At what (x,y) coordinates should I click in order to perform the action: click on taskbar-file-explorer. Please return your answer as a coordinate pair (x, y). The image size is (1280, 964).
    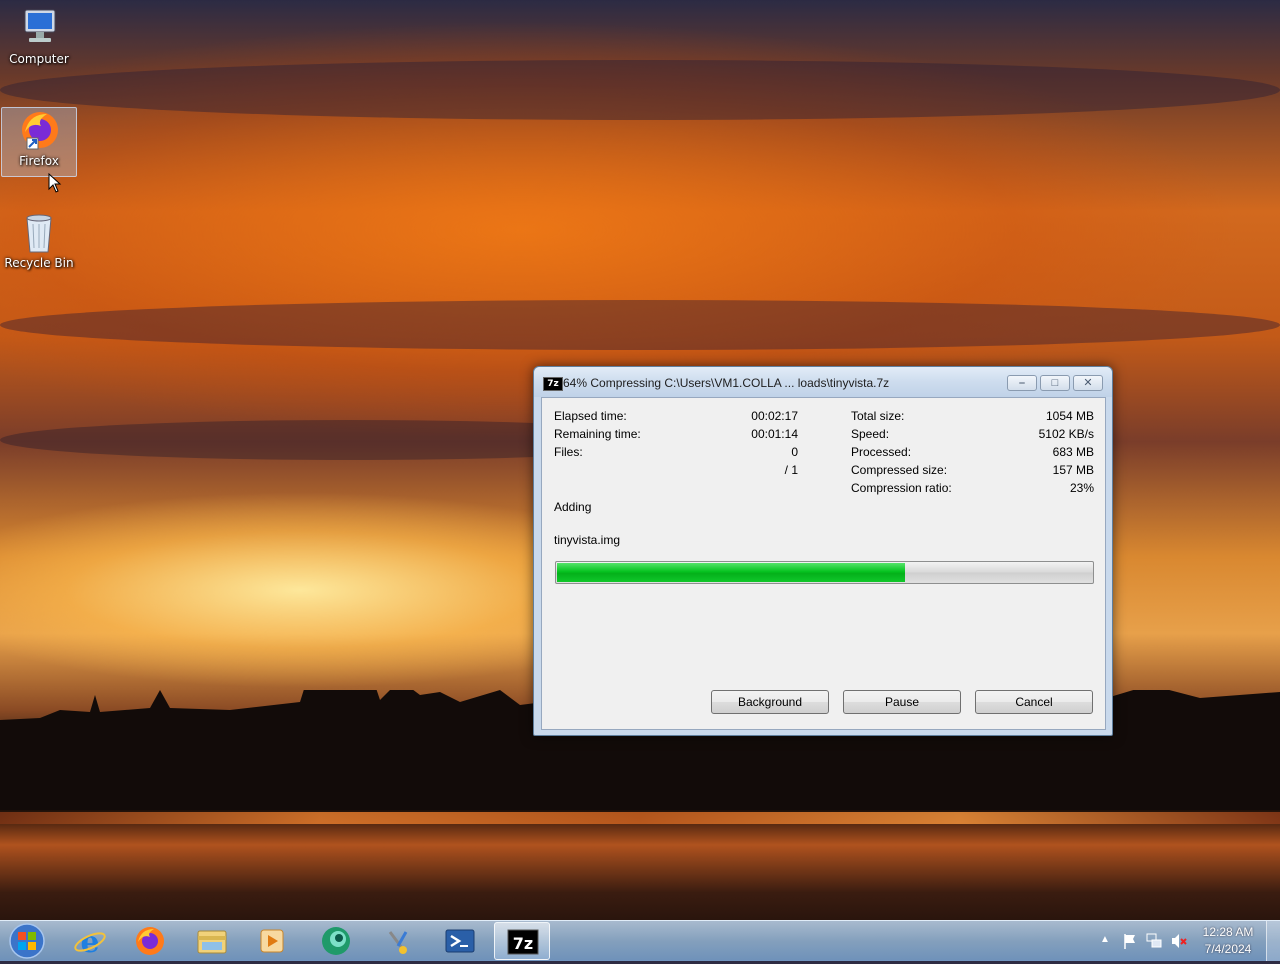
    Looking at the image, I should click on (212, 941).